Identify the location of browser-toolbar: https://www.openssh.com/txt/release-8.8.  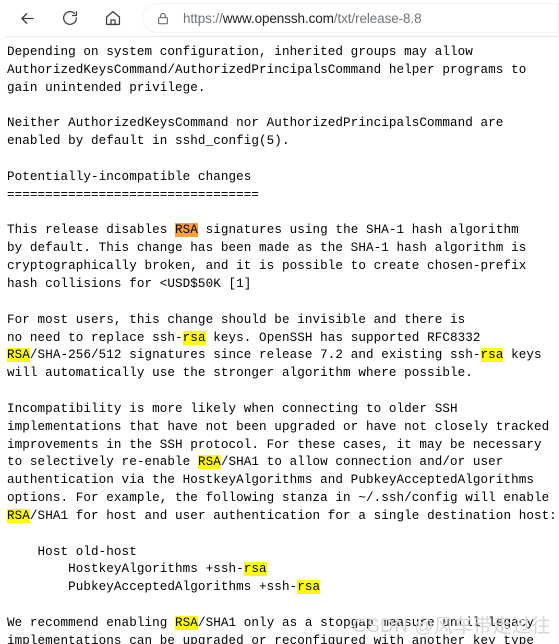
(279, 18).